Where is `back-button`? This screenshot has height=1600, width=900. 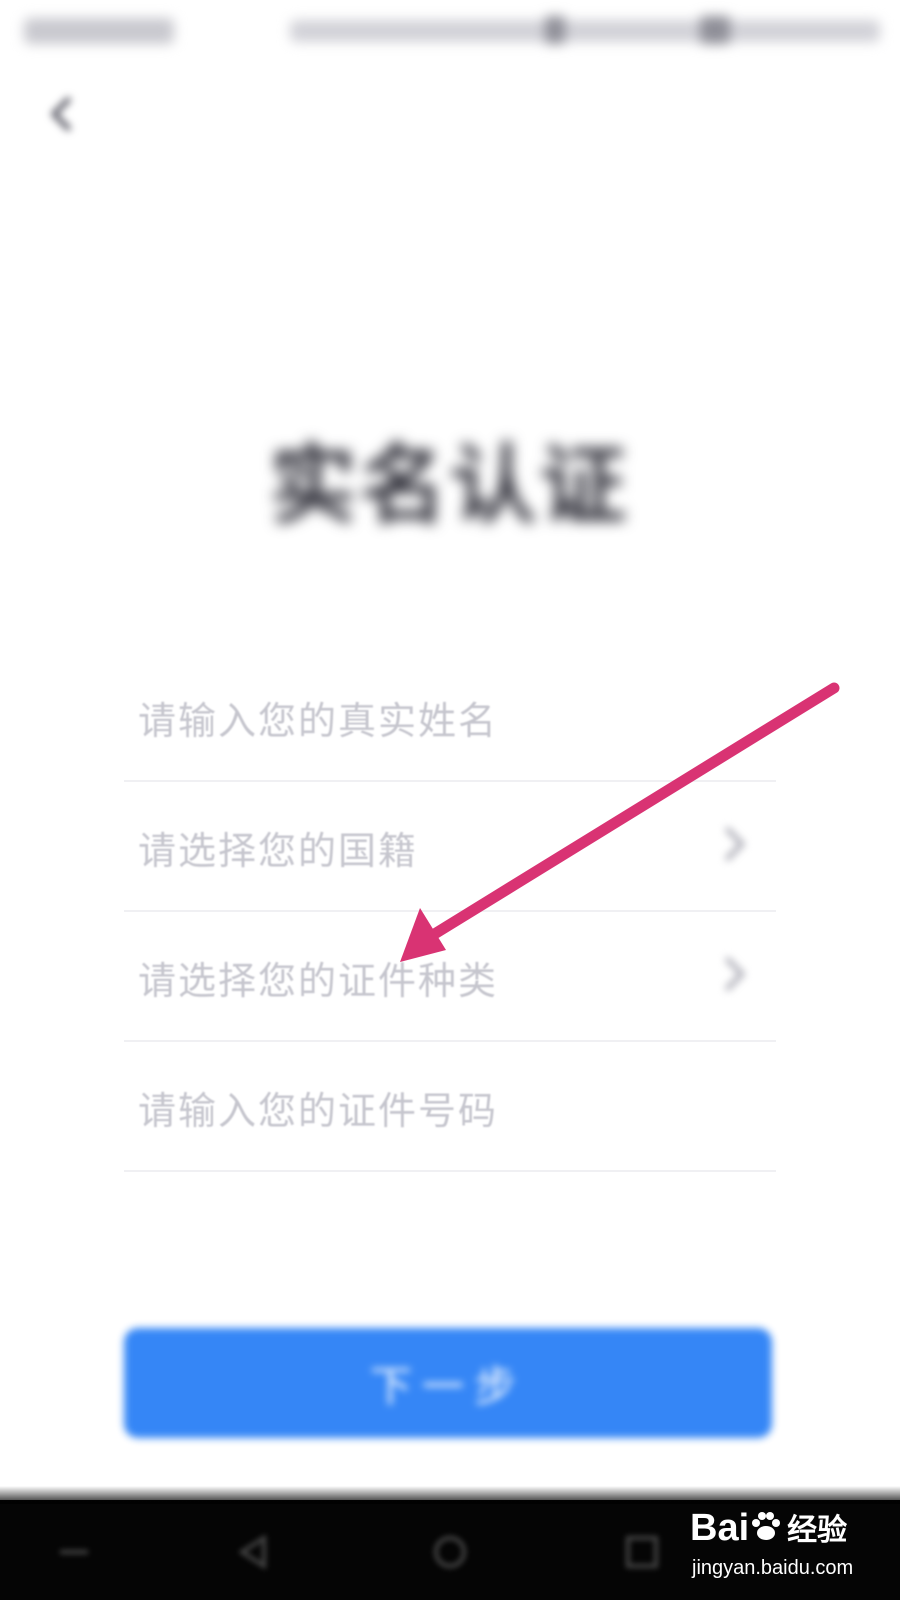 back-button is located at coordinates (62, 114).